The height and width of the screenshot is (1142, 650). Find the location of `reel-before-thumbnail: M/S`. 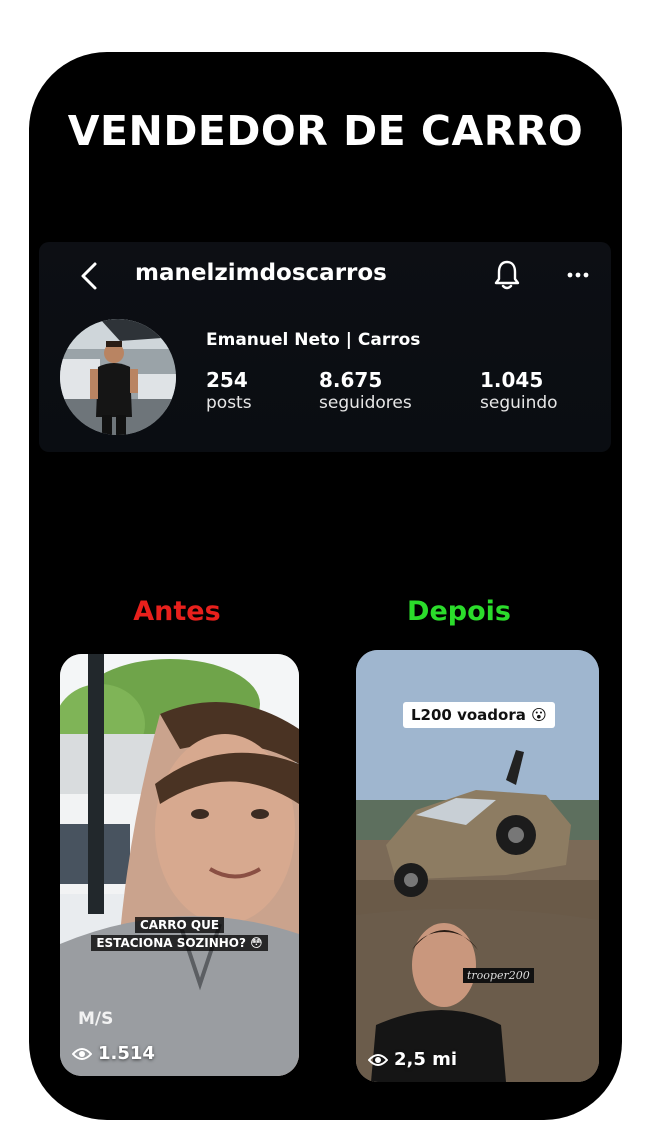

reel-before-thumbnail: M/S is located at coordinates (179, 865).